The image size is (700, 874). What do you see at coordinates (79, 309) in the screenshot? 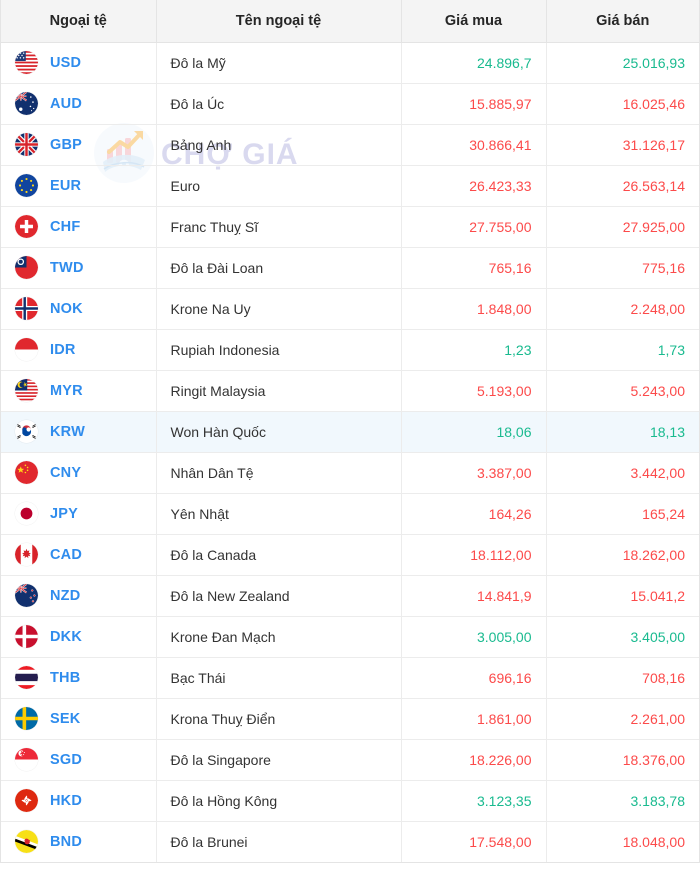
I see `currency-code-cell: NOK` at bounding box center [79, 309].